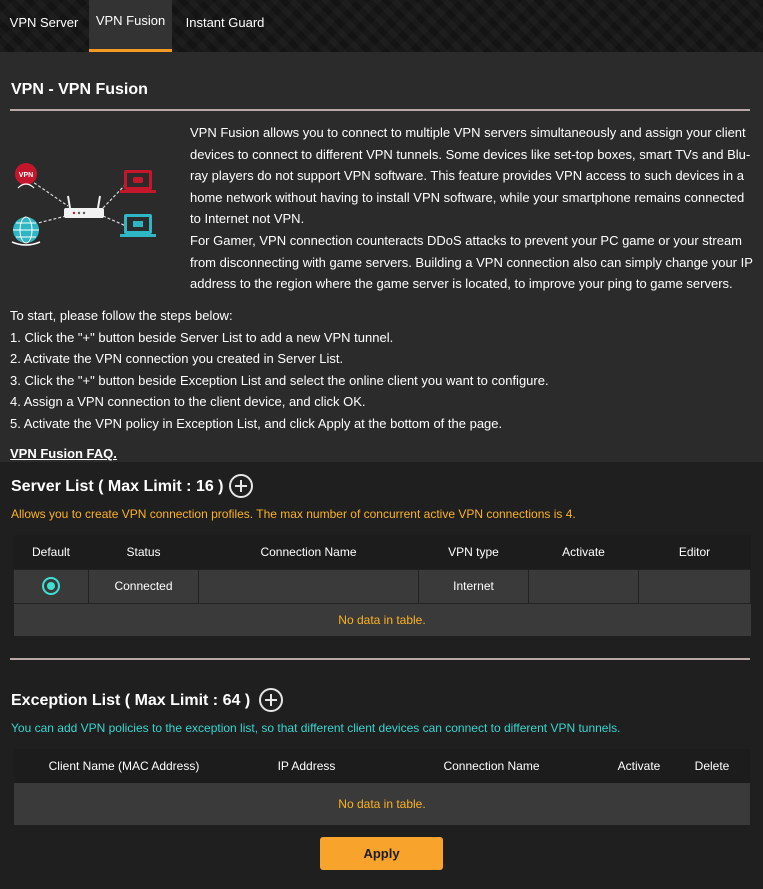  I want to click on tab-vpn-fusion: VPN Fusion, so click(130, 26).